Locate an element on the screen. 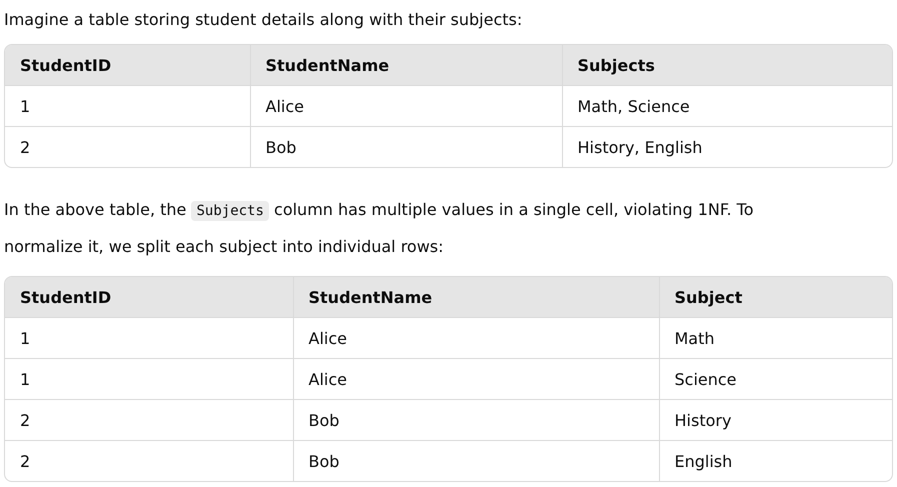 Image resolution: width=897 pixels, height=487 pixels. table-cell: Math, Science is located at coordinates (727, 106).